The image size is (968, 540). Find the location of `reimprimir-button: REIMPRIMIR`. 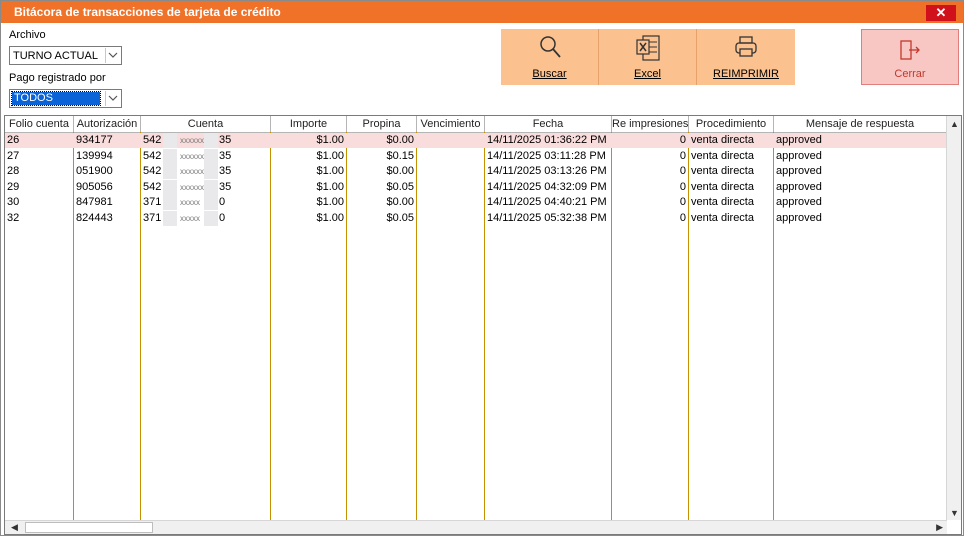

reimprimir-button: REIMPRIMIR is located at coordinates (746, 57).